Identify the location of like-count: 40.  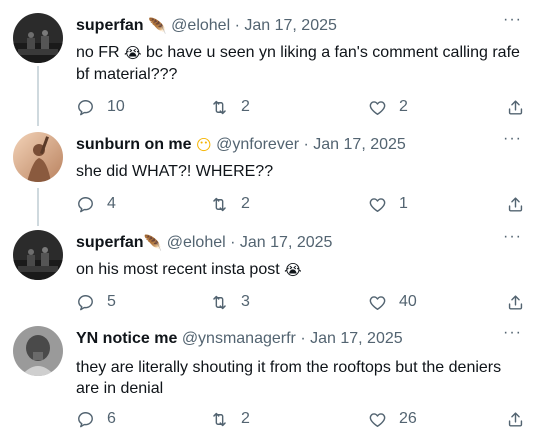
(408, 301).